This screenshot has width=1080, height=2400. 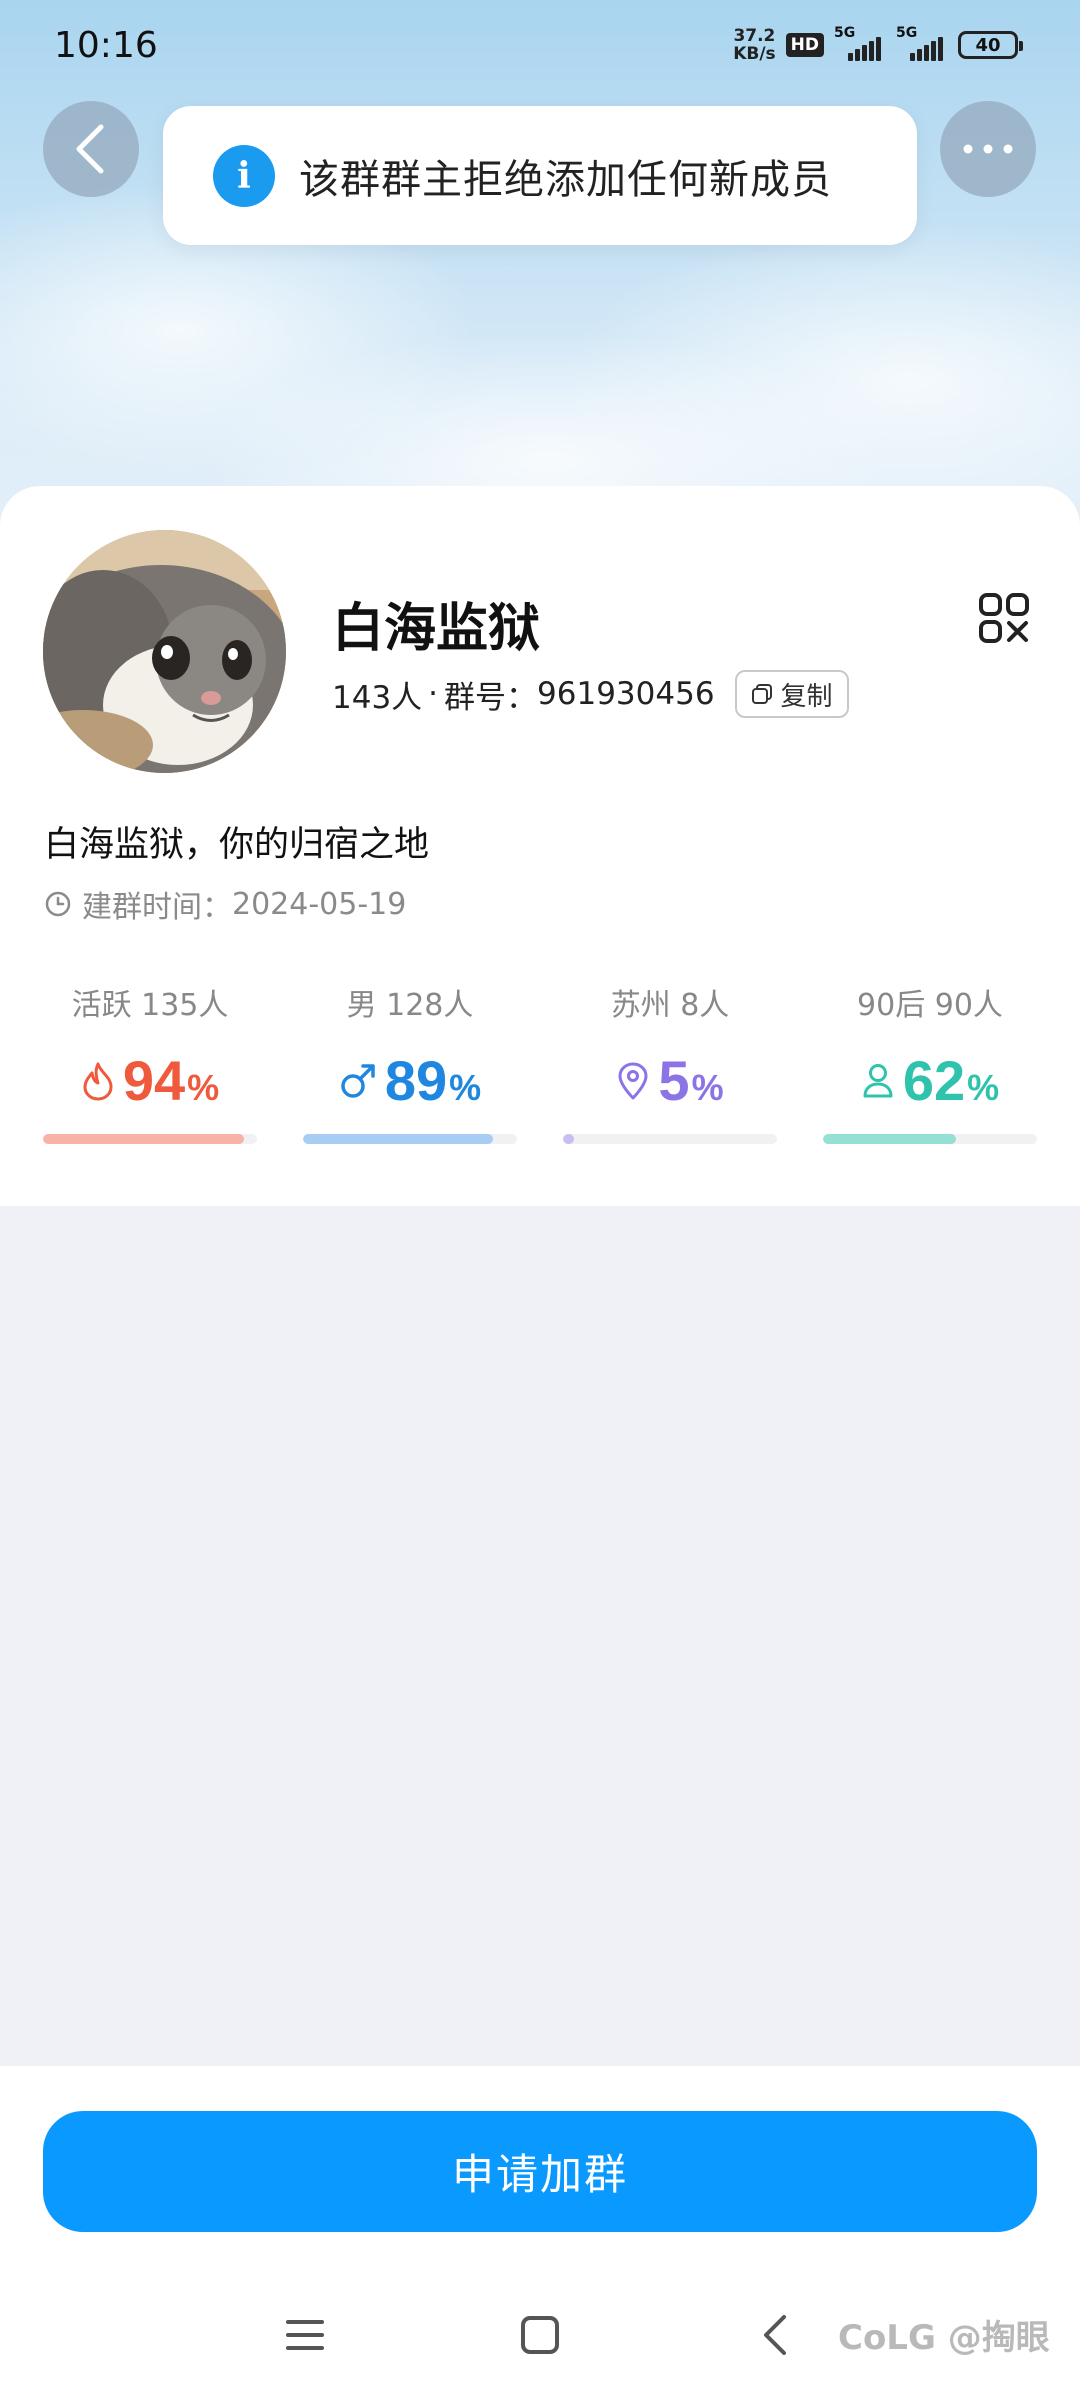 What do you see at coordinates (754, 45) in the screenshot?
I see `network-speed: 37.2 KB/s` at bounding box center [754, 45].